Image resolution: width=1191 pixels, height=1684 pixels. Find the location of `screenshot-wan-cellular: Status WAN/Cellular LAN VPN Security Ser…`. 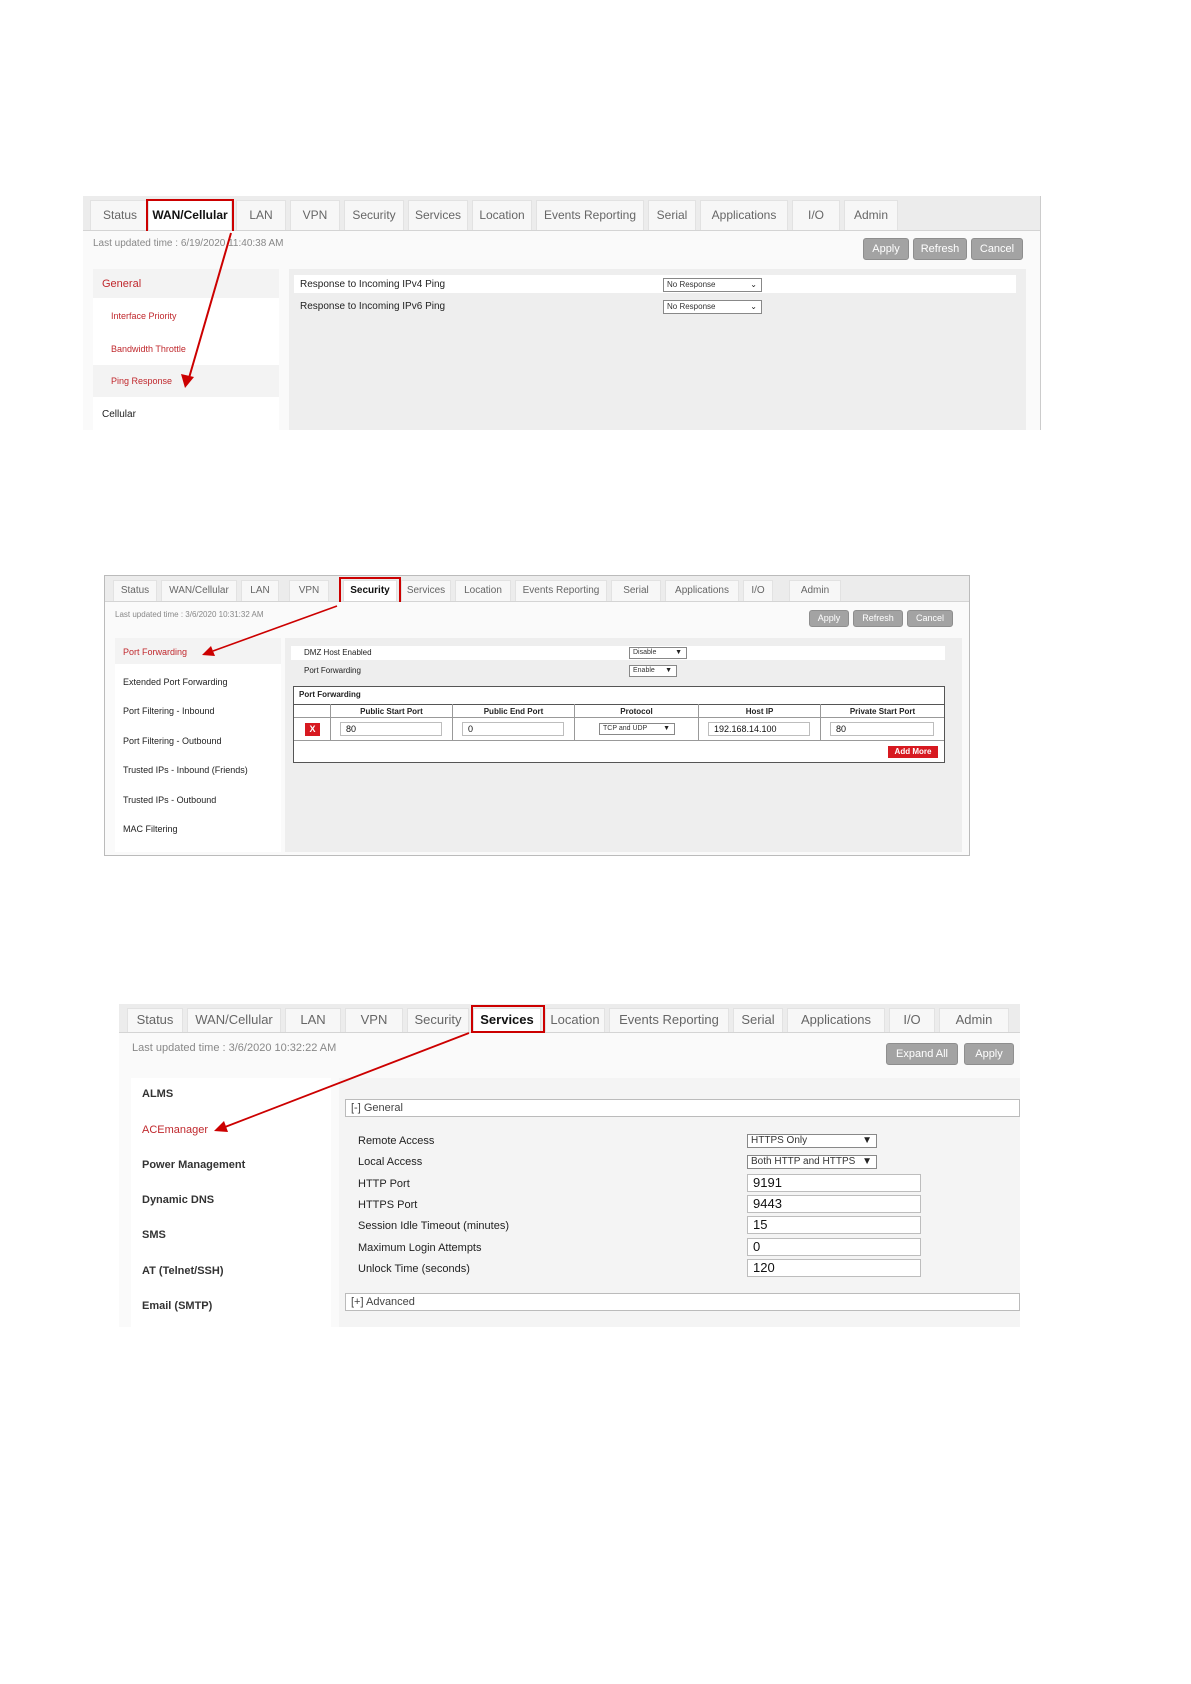

screenshot-wan-cellular: Status WAN/Cellular LAN VPN Security Ser… is located at coordinates (562, 313).